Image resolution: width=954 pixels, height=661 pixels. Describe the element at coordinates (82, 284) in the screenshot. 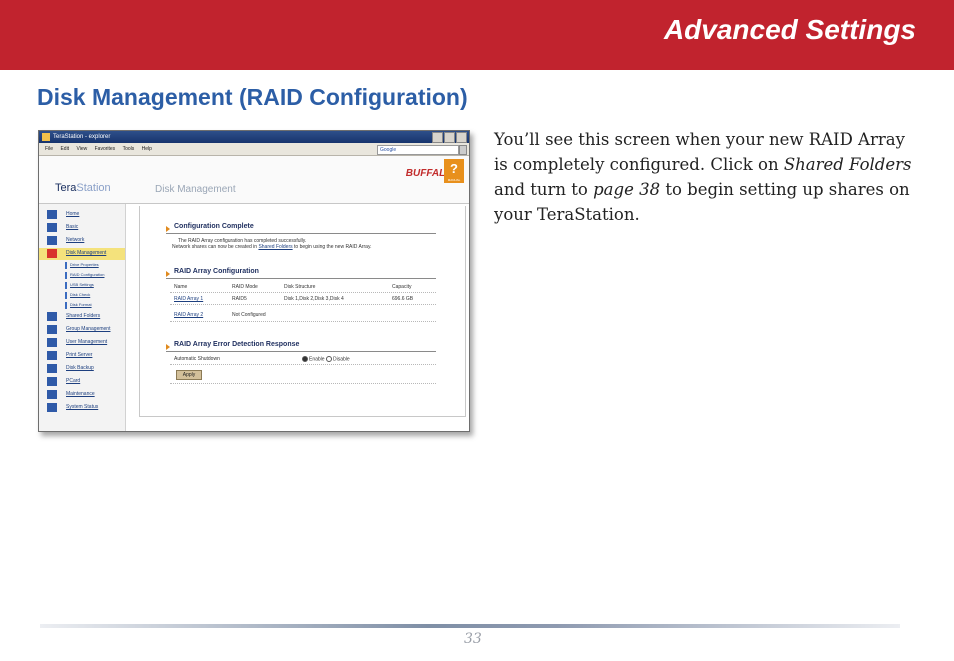

I see `sidebar-item-label: USB Settings` at that location.